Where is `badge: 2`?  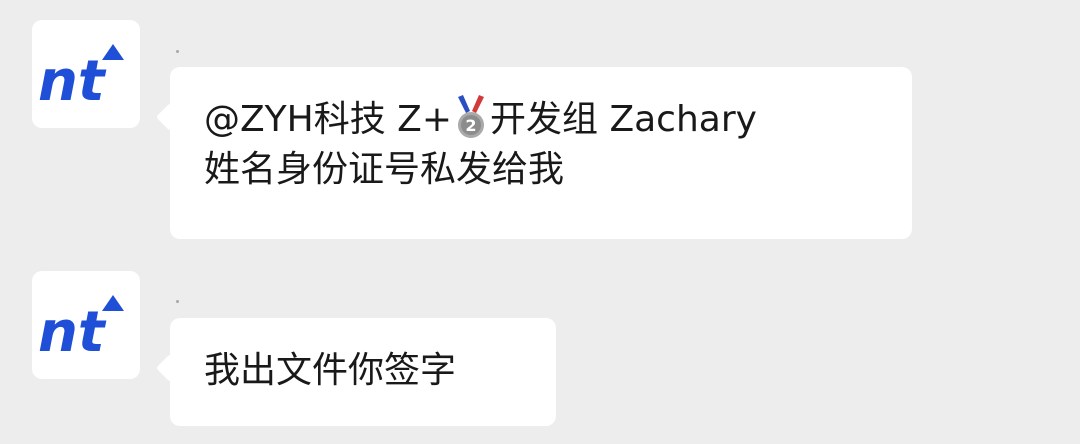
badge: 2 is located at coordinates (471, 117).